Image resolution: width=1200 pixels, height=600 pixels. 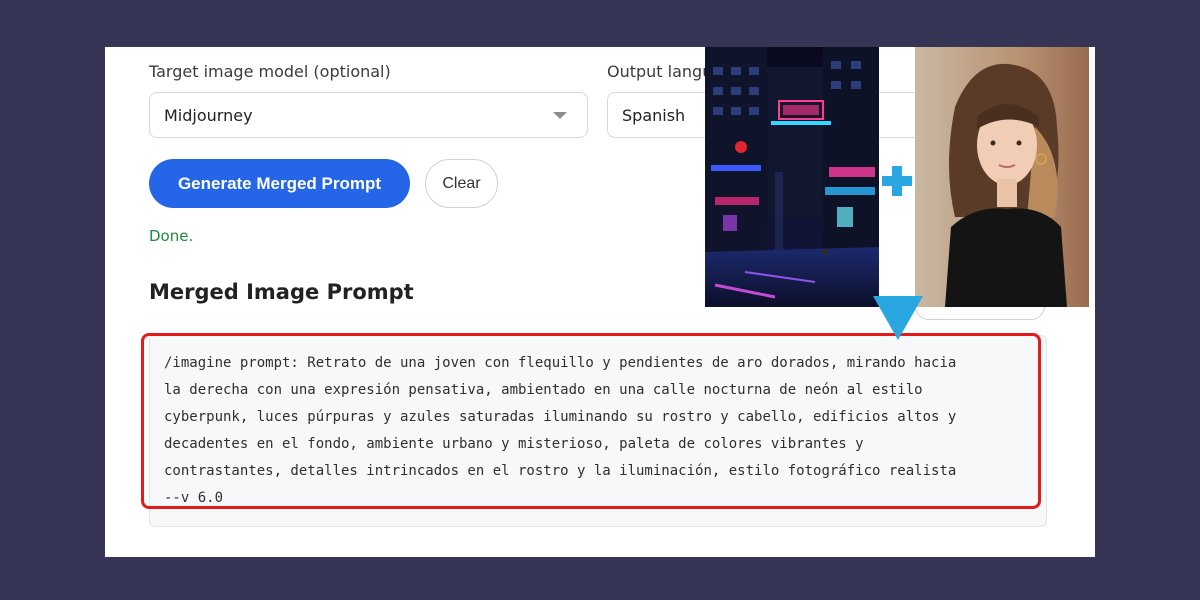 What do you see at coordinates (898, 318) in the screenshot?
I see `down-arrow-icon` at bounding box center [898, 318].